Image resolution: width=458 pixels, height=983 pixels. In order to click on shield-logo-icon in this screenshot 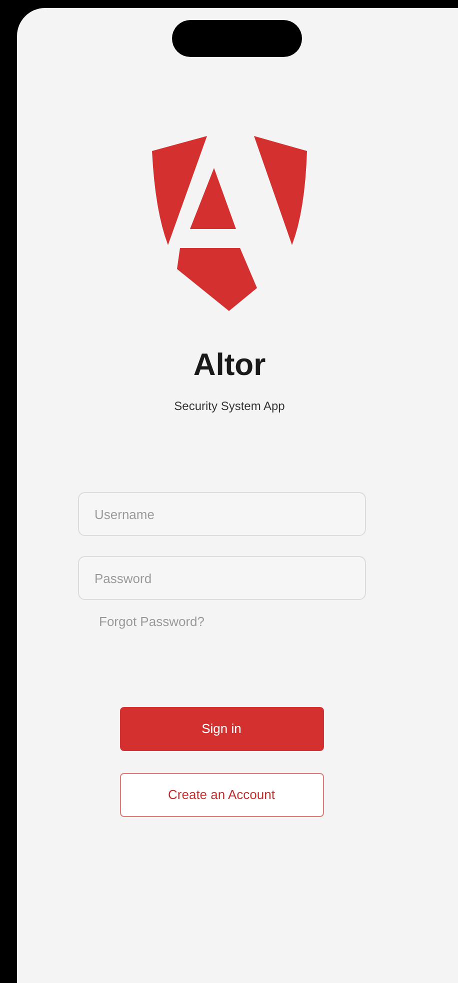, I will do `click(230, 224)`.